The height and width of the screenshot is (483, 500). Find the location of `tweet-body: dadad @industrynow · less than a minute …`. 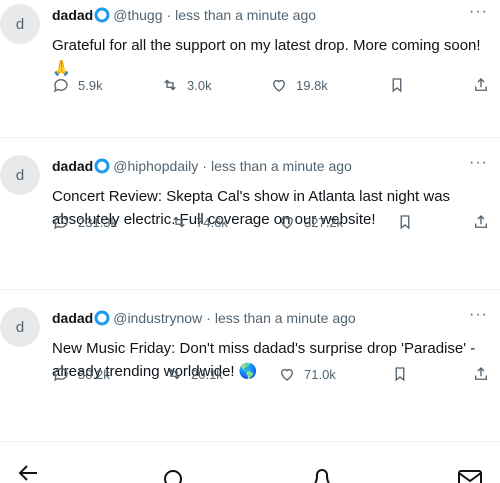

tweet-body: dadad @industrynow · less than a minute … is located at coordinates (270, 345).